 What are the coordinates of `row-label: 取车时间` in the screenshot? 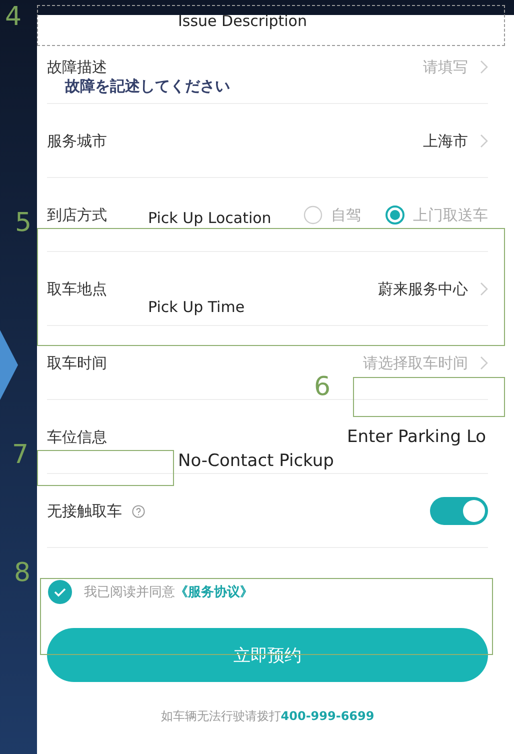 It's located at (77, 363).